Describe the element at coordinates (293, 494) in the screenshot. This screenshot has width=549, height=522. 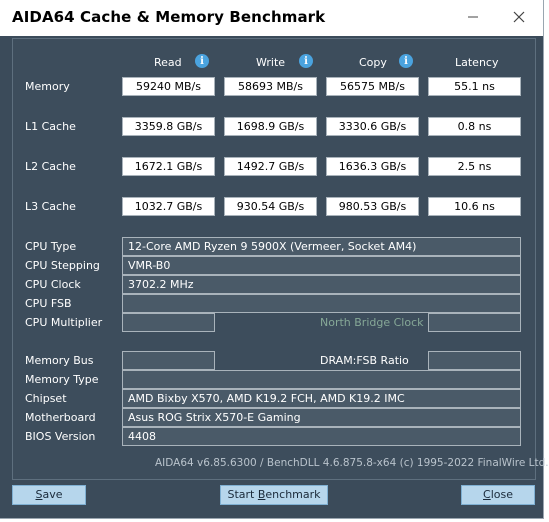
I see `start-benchmark-label-rest: enchmark` at that location.